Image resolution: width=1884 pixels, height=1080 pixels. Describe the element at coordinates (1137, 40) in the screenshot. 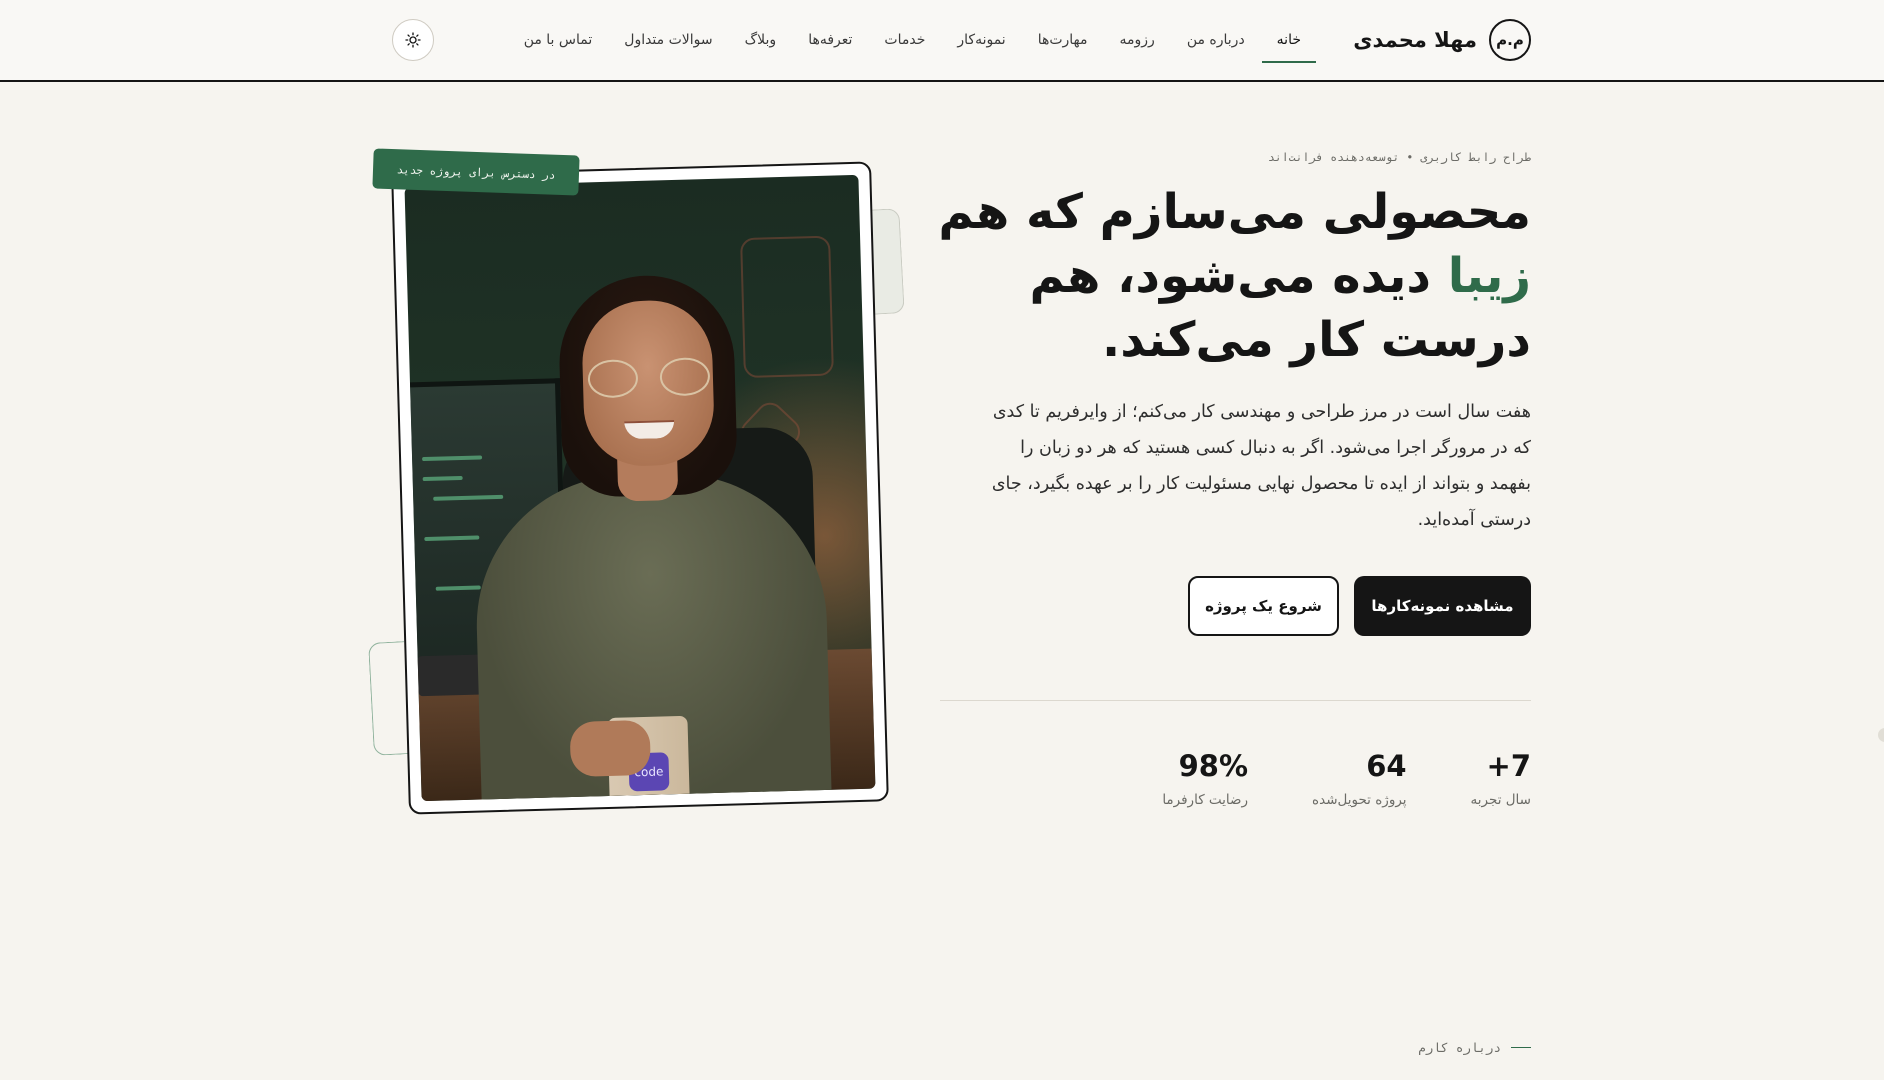

I see `nav-item-resume: رزومه` at that location.